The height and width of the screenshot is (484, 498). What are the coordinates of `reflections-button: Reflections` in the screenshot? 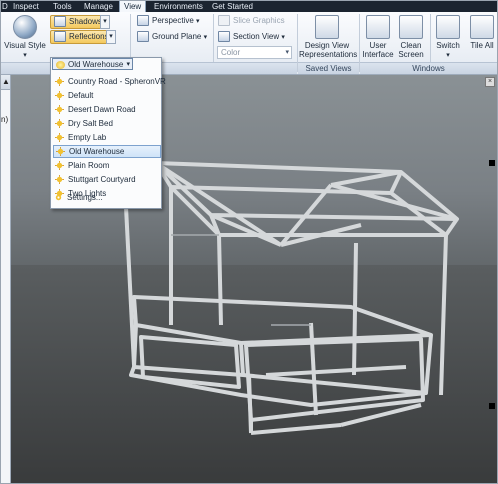 It's located at (81, 37).